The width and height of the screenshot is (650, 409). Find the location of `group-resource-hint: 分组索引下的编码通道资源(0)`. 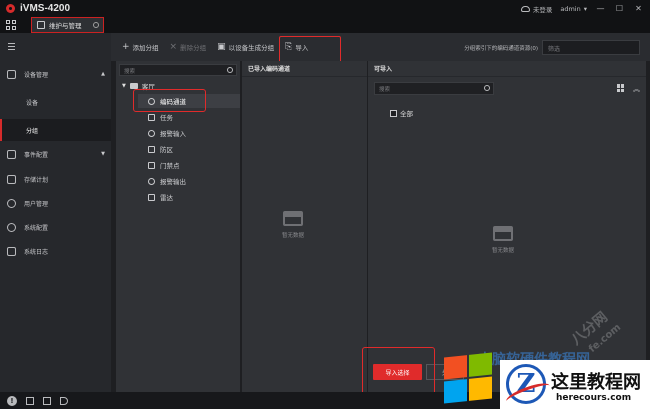

group-resource-hint: 分组索引下的编码通道资源(0) is located at coordinates (501, 49).